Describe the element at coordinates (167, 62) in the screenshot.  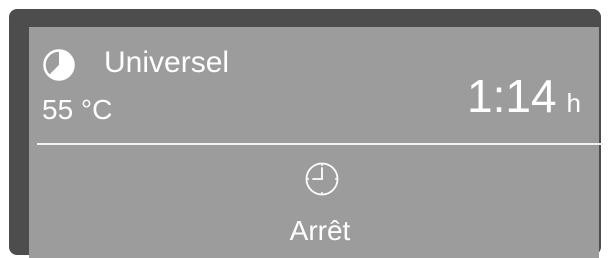
I see `program-name: Universel` at that location.